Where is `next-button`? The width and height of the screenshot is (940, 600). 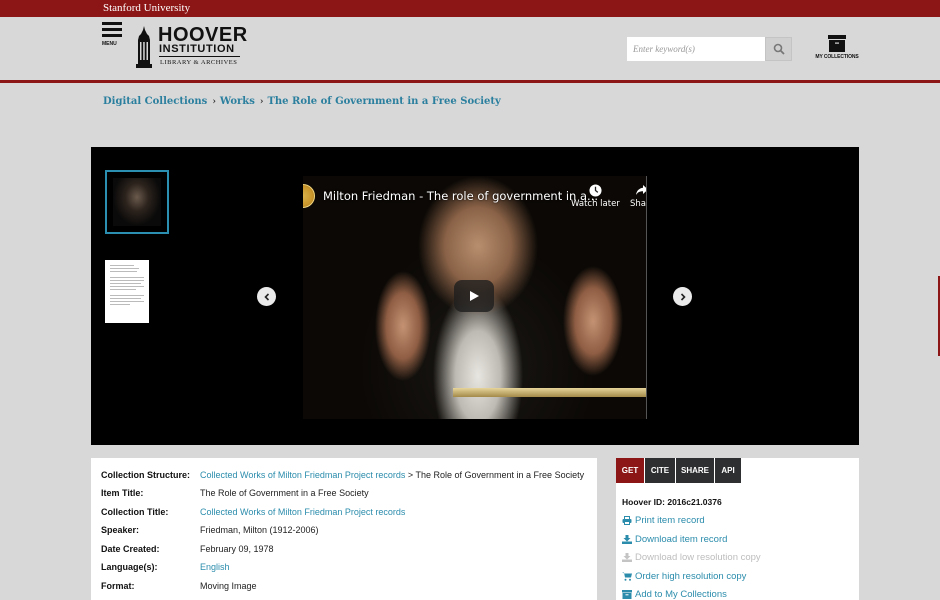 next-button is located at coordinates (682, 296).